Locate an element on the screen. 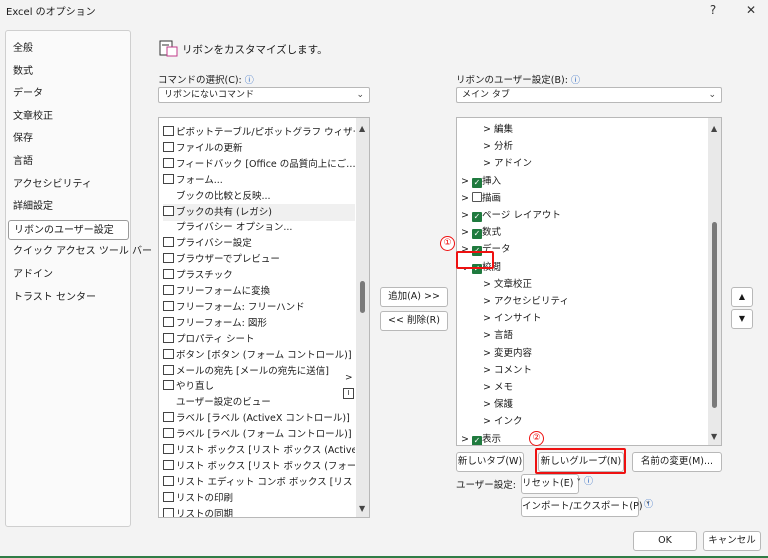 The image size is (768, 558). command-list-item: プロパティ シート is located at coordinates (259, 339).